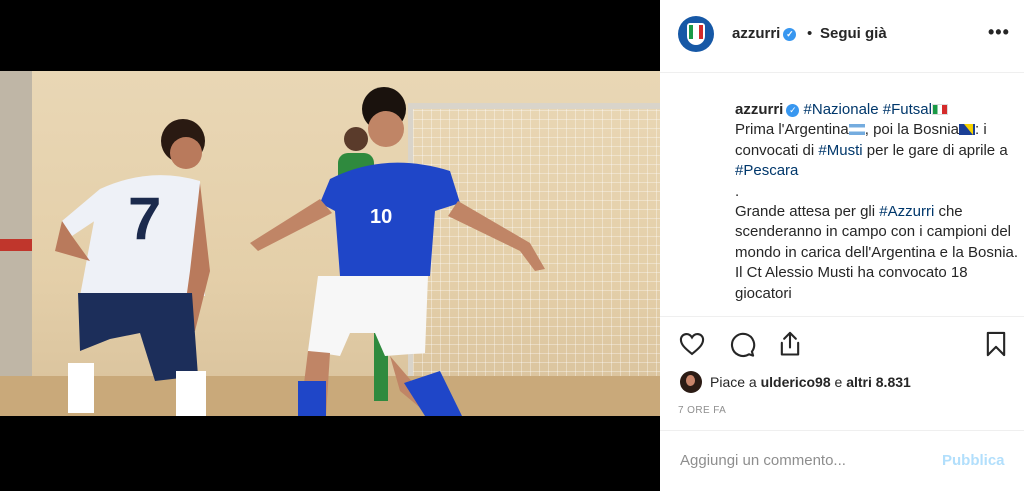 Image resolution: width=1024 pixels, height=491 pixels. Describe the element at coordinates (878, 382) in the screenshot. I see `likes-count: altri 8.831` at that location.